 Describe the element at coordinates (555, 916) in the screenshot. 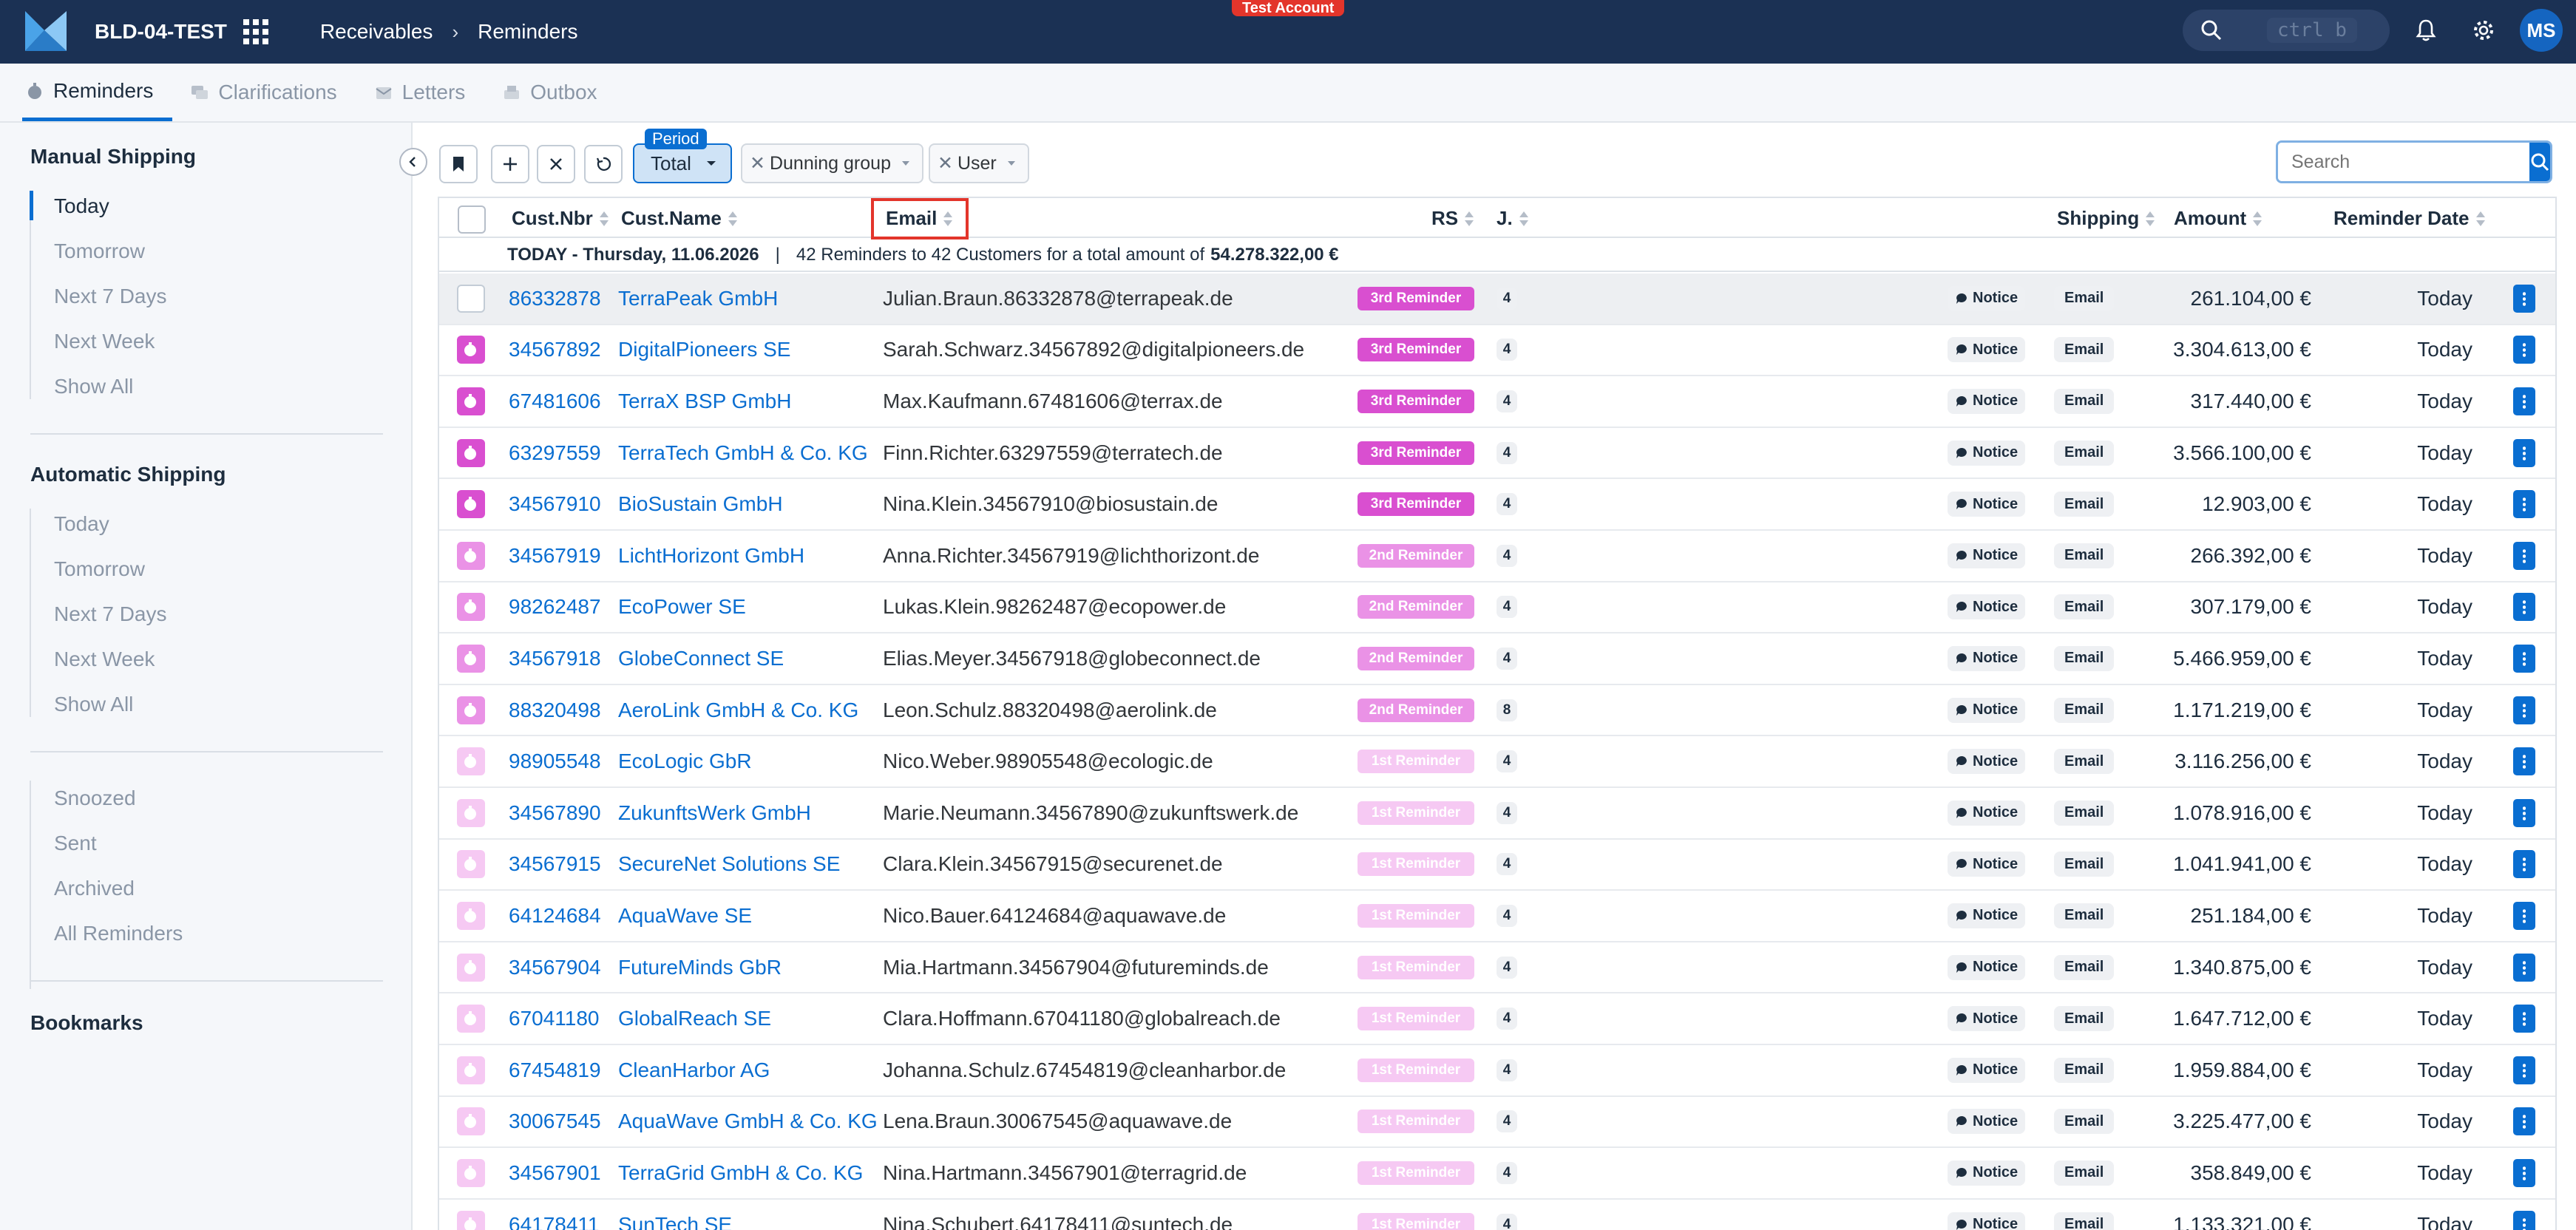

I see `cust-nbr-link: 64124684` at that location.